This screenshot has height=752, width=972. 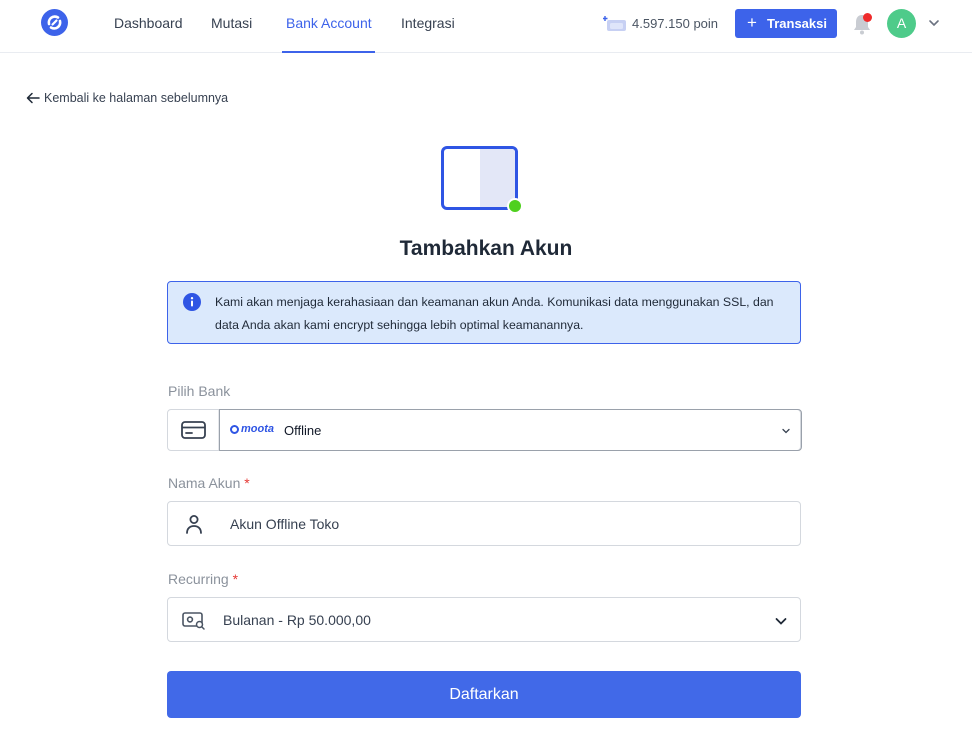 I want to click on recurring-select: Bulanan - Rp 50.000,00, so click(x=484, y=619).